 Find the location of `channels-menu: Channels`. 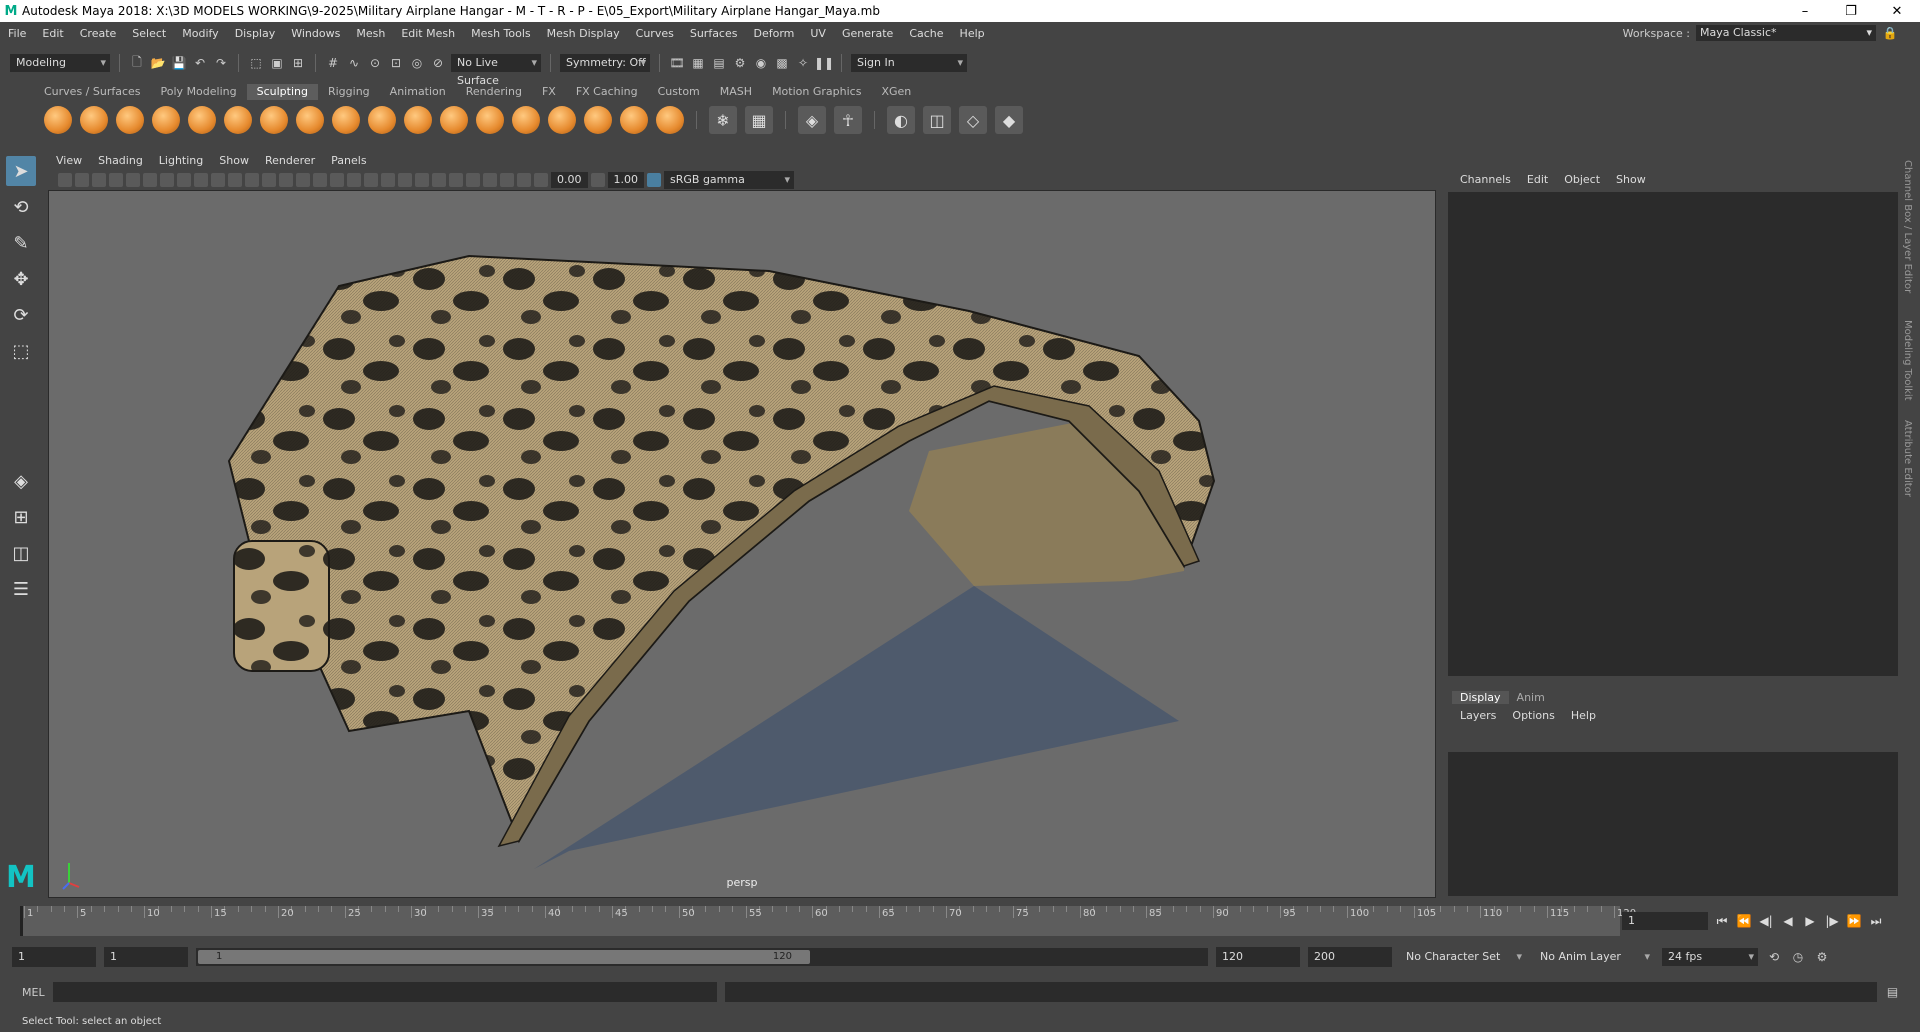

channels-menu: Channels is located at coordinates (1485, 179).